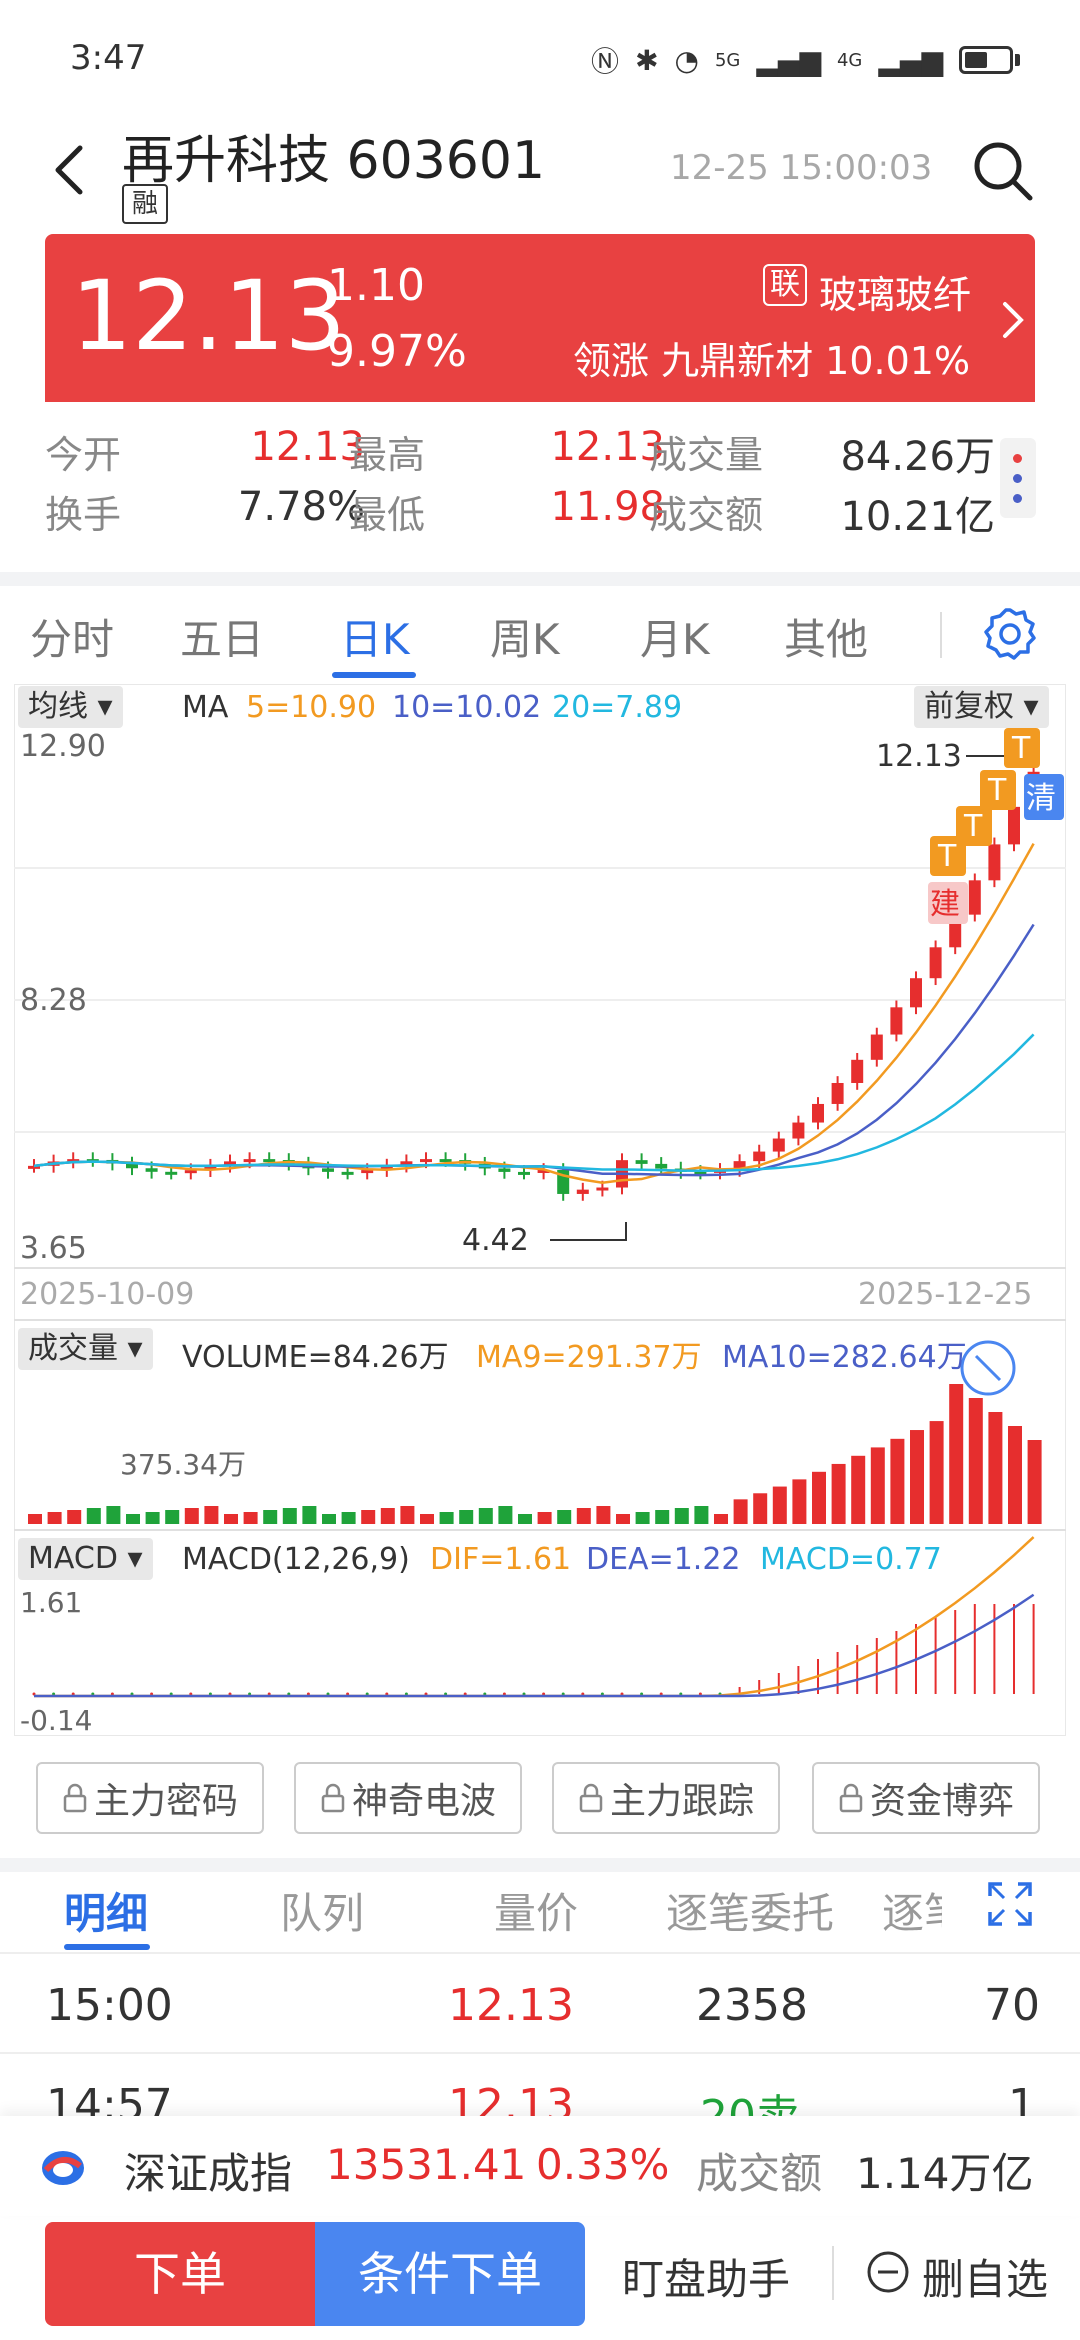 Image resolution: width=1080 pixels, height=2340 pixels. What do you see at coordinates (408, 1798) in the screenshot?
I see `magic-wave-button: 神奇电波` at bounding box center [408, 1798].